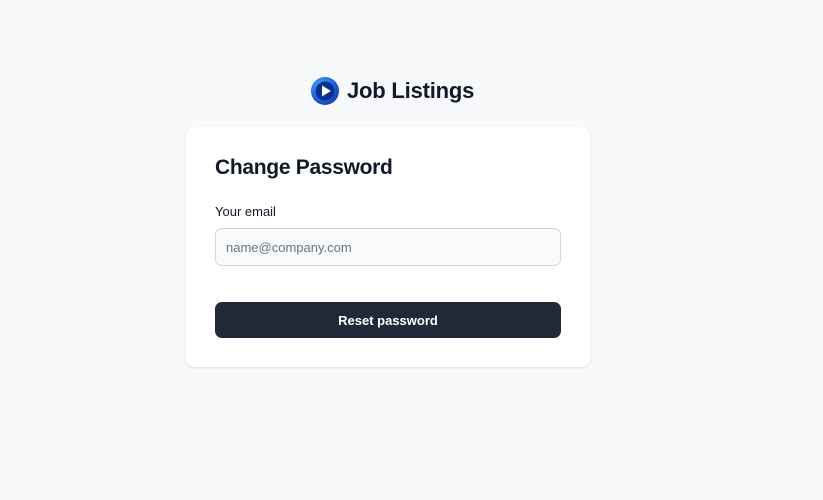 This screenshot has height=500, width=823. I want to click on email-label: Your email, so click(245, 211).